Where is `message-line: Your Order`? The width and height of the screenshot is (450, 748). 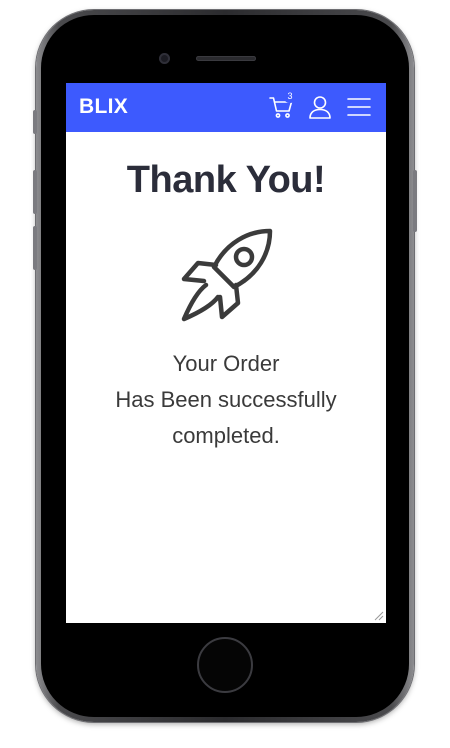 message-line: Your Order is located at coordinates (226, 363).